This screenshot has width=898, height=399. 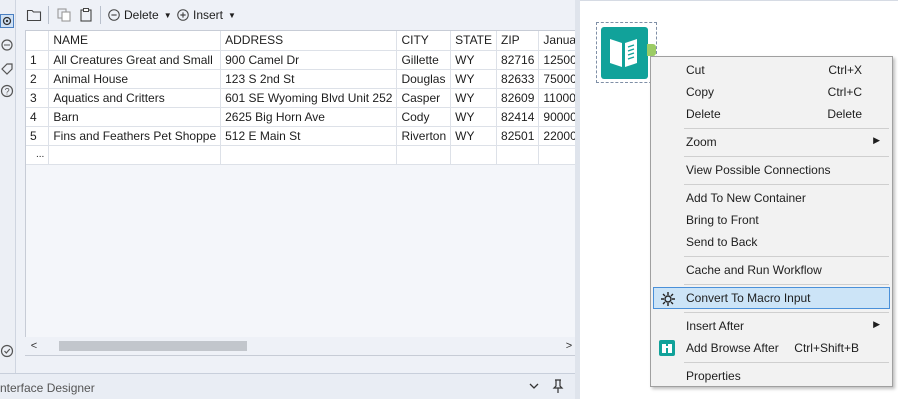 What do you see at coordinates (38, 98) in the screenshot?
I see `row-number: 3` at bounding box center [38, 98].